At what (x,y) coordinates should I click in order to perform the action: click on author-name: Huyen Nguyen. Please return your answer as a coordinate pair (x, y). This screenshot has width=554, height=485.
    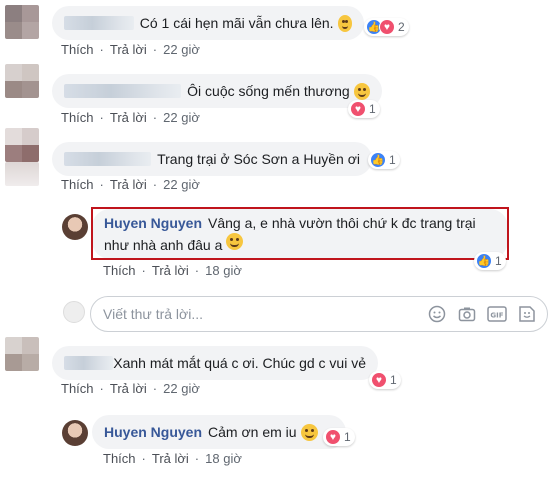
    Looking at the image, I should click on (153, 432).